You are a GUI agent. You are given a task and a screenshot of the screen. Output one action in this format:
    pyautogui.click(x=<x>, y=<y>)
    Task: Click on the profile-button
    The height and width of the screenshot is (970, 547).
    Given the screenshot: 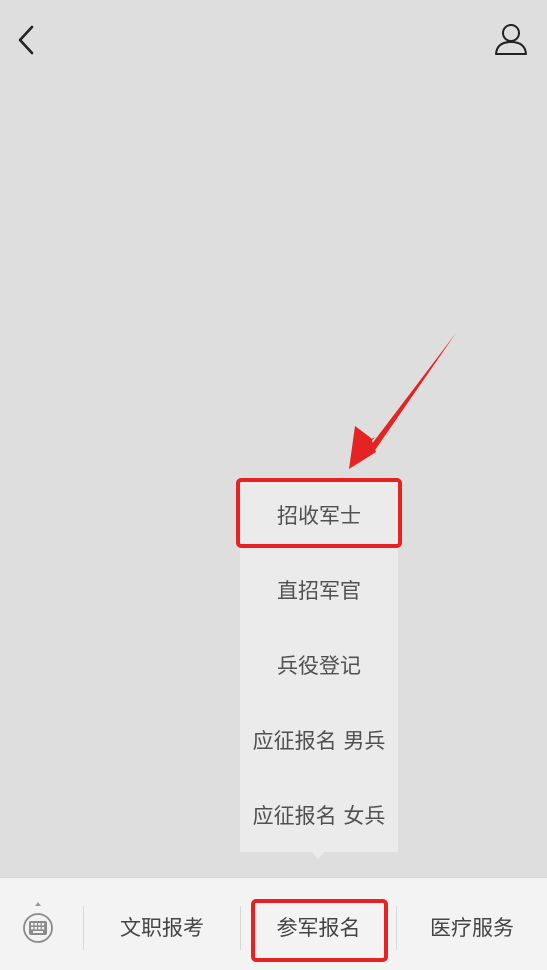 What is the action you would take?
    pyautogui.click(x=511, y=40)
    